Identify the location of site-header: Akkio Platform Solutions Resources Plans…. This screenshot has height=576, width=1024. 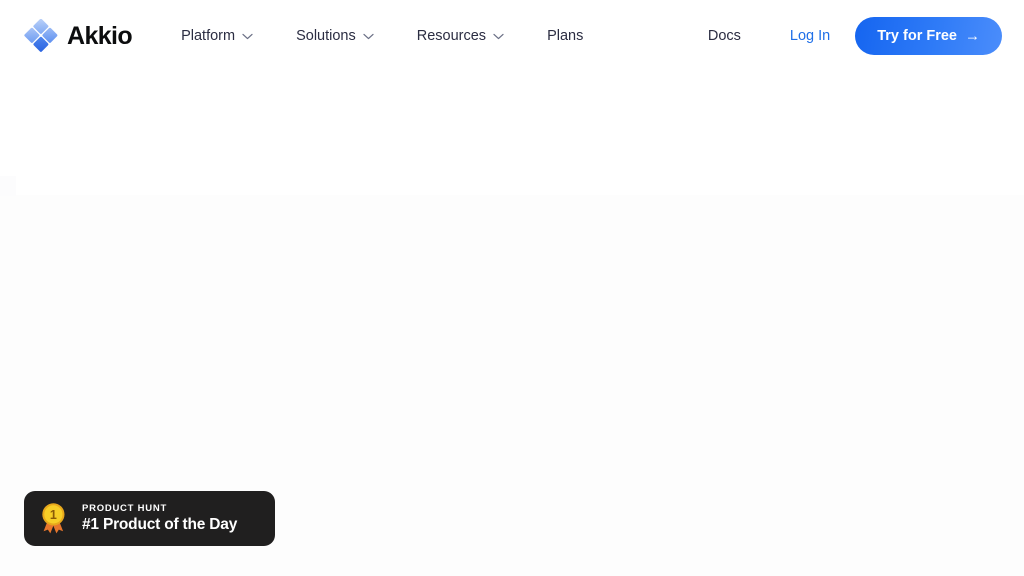
(512, 36).